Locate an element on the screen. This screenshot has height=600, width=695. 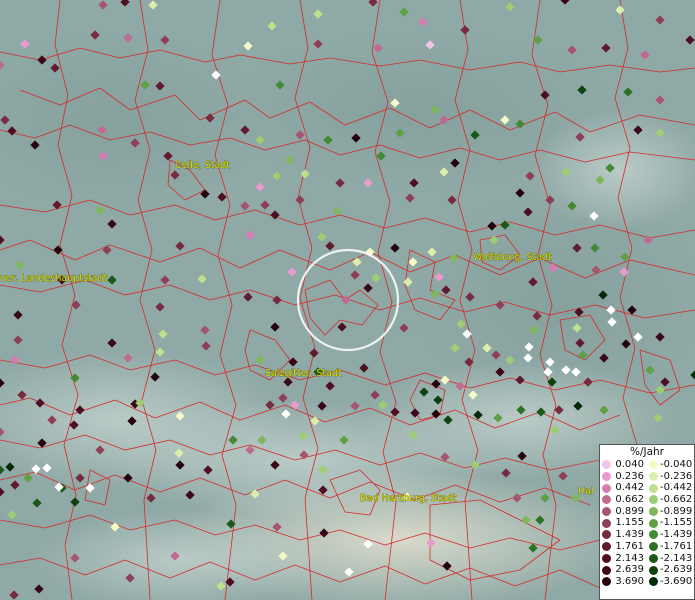
legend-row: 1.155 -1.155 is located at coordinates (647, 523).